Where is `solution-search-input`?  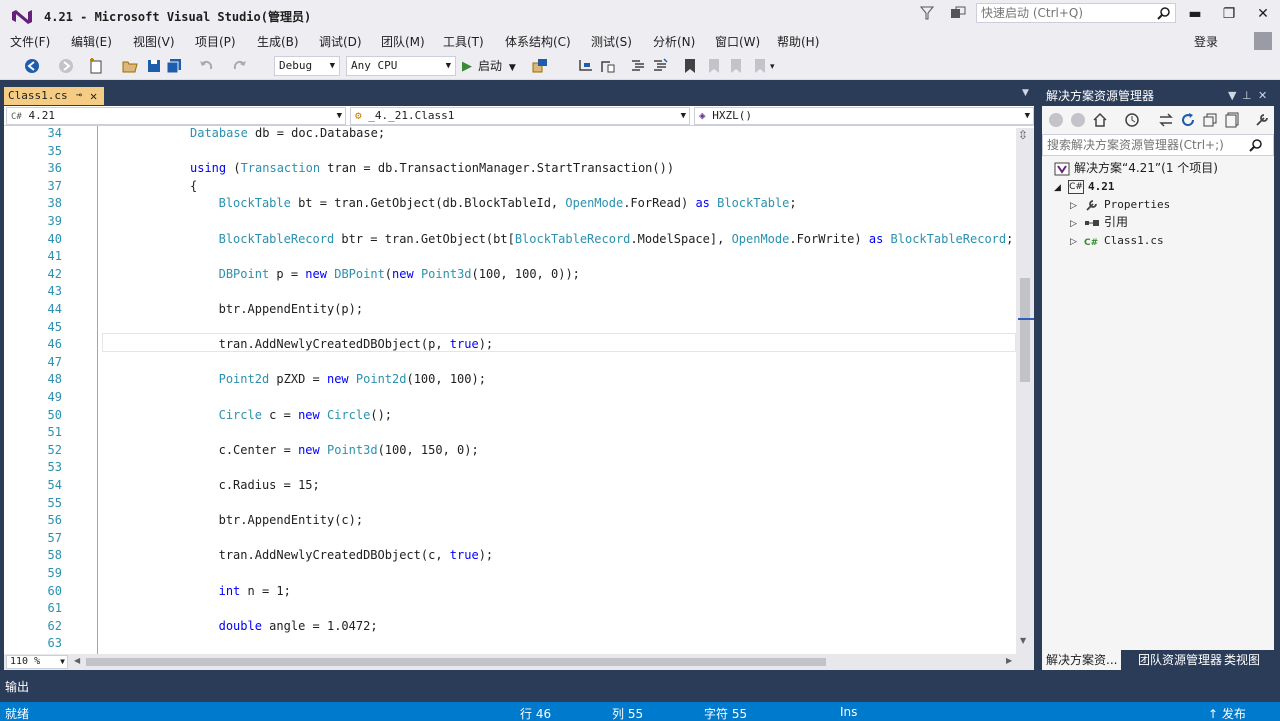
solution-search-input is located at coordinates (1143, 145).